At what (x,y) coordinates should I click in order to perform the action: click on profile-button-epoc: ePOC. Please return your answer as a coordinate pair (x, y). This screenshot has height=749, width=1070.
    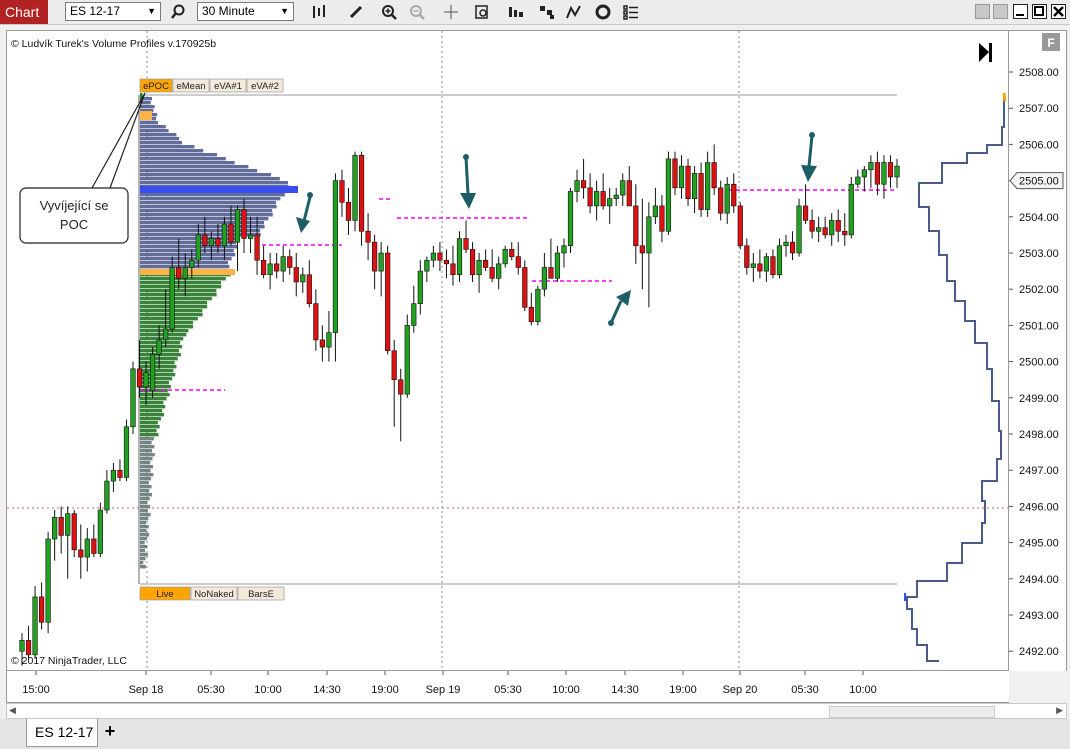
    Looking at the image, I should click on (156, 85).